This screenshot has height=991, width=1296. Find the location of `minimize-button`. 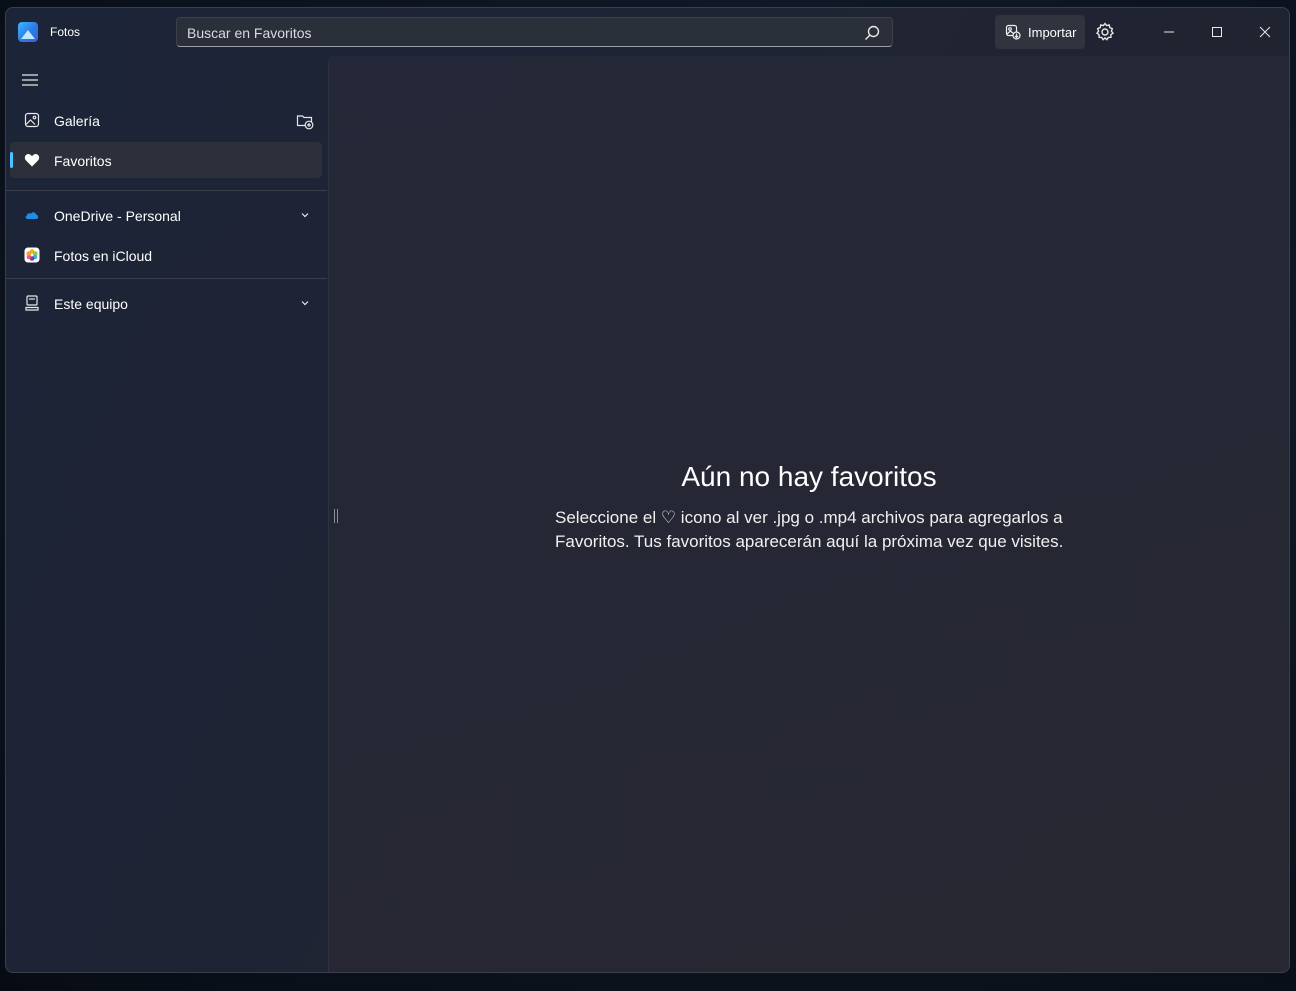

minimize-button is located at coordinates (1169, 32).